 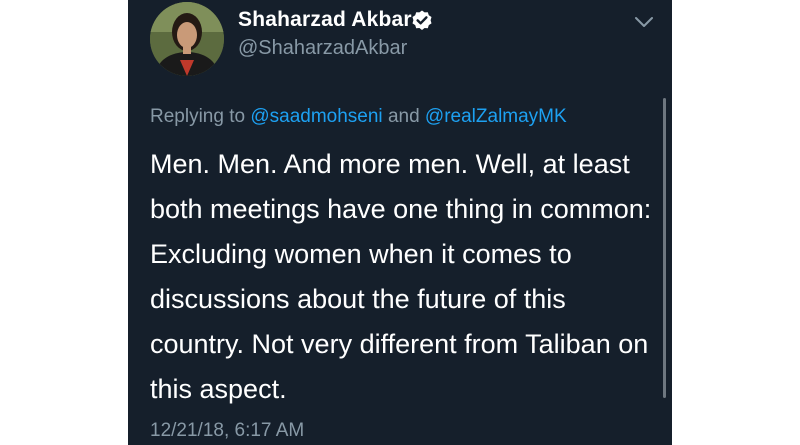 I want to click on scrollbar, so click(x=664, y=248).